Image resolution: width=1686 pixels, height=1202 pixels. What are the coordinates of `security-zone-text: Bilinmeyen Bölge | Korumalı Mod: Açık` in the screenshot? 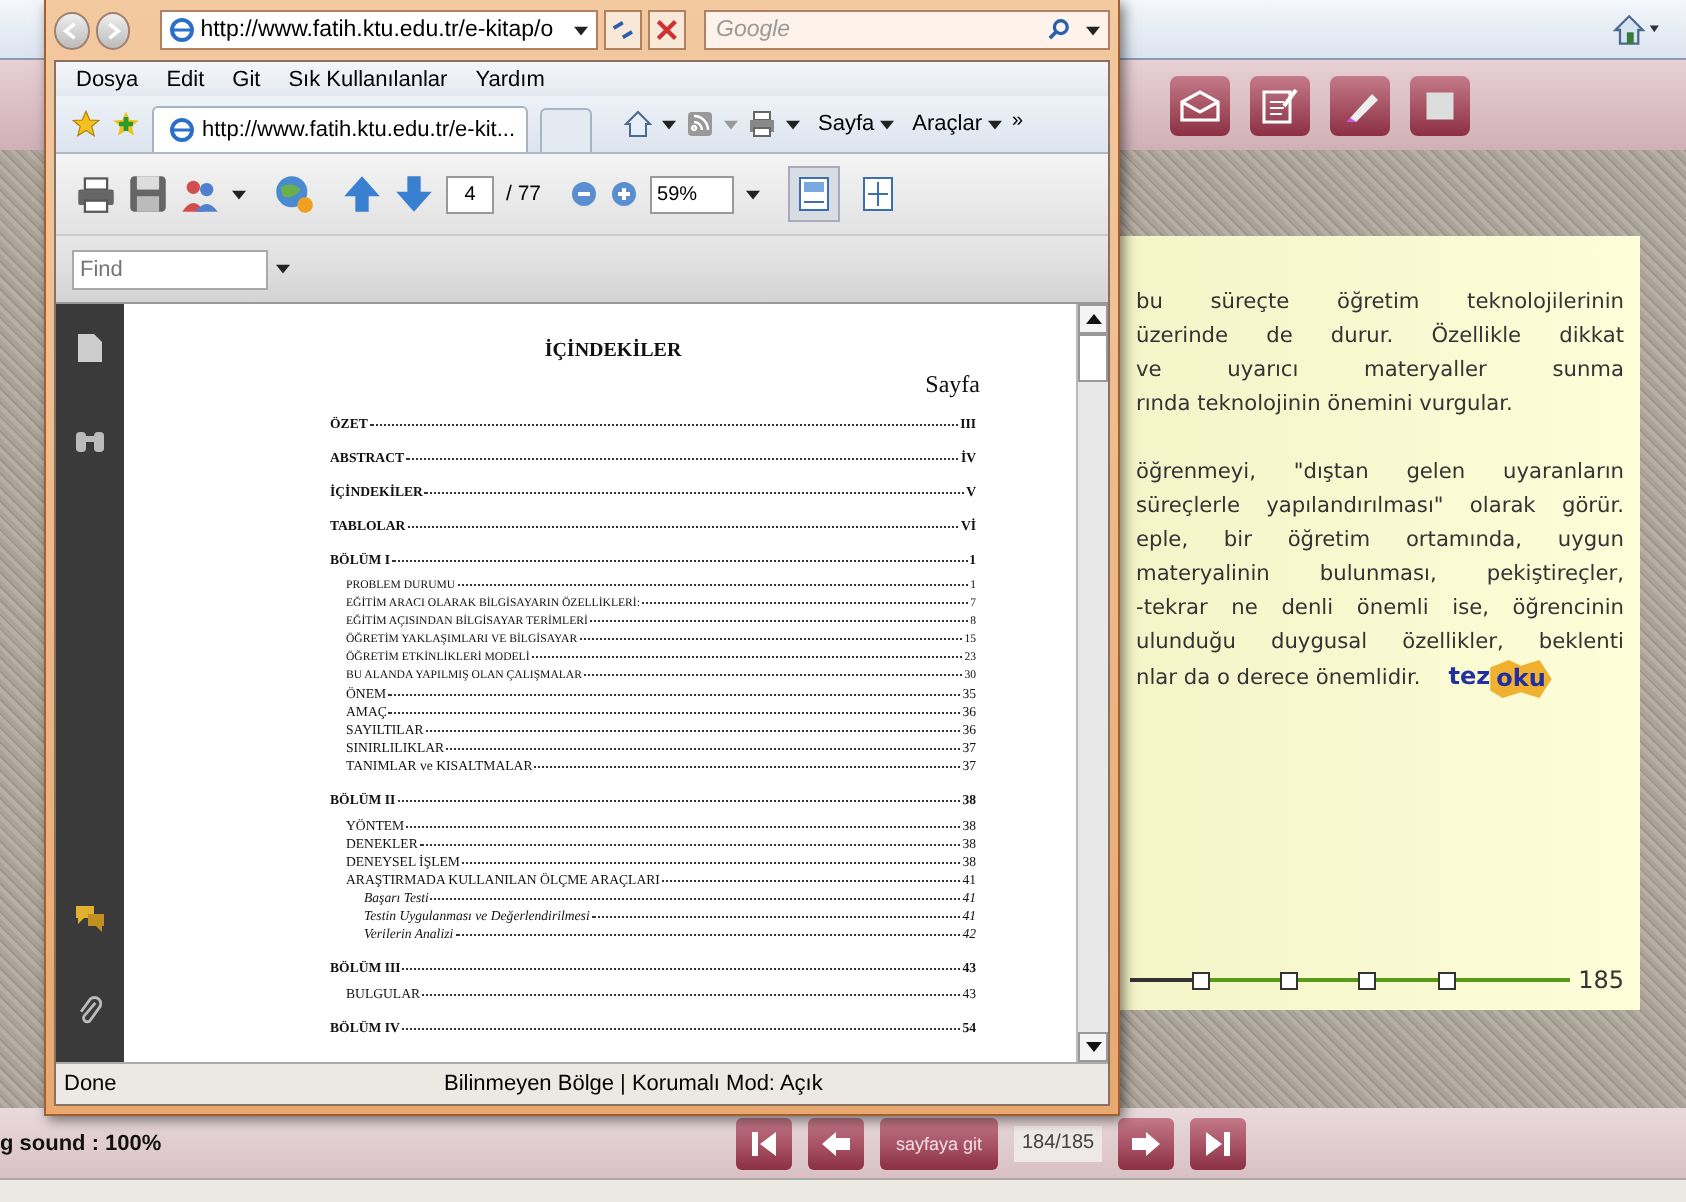 It's located at (633, 1084).